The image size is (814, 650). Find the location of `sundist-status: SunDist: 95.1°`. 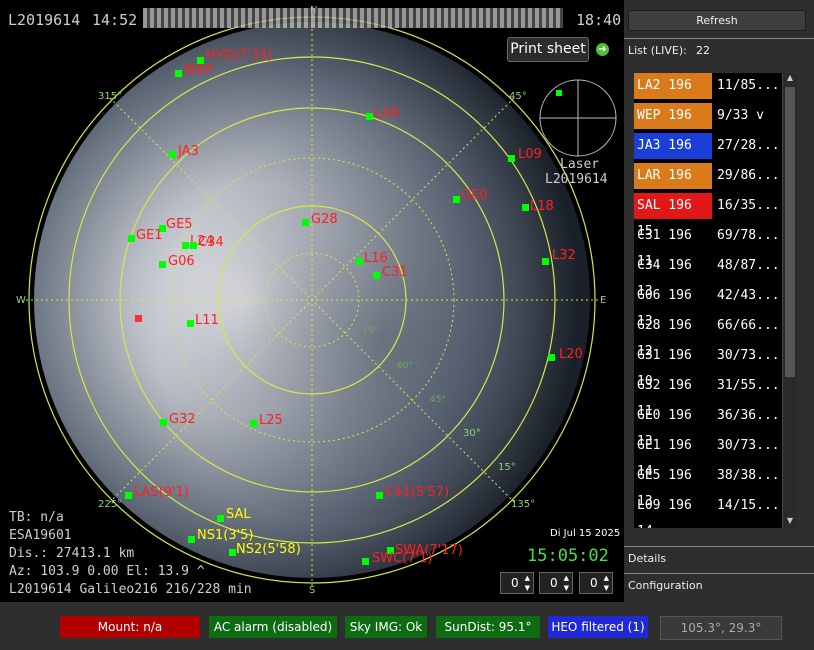

sundist-status: SunDist: 95.1° is located at coordinates (488, 627).